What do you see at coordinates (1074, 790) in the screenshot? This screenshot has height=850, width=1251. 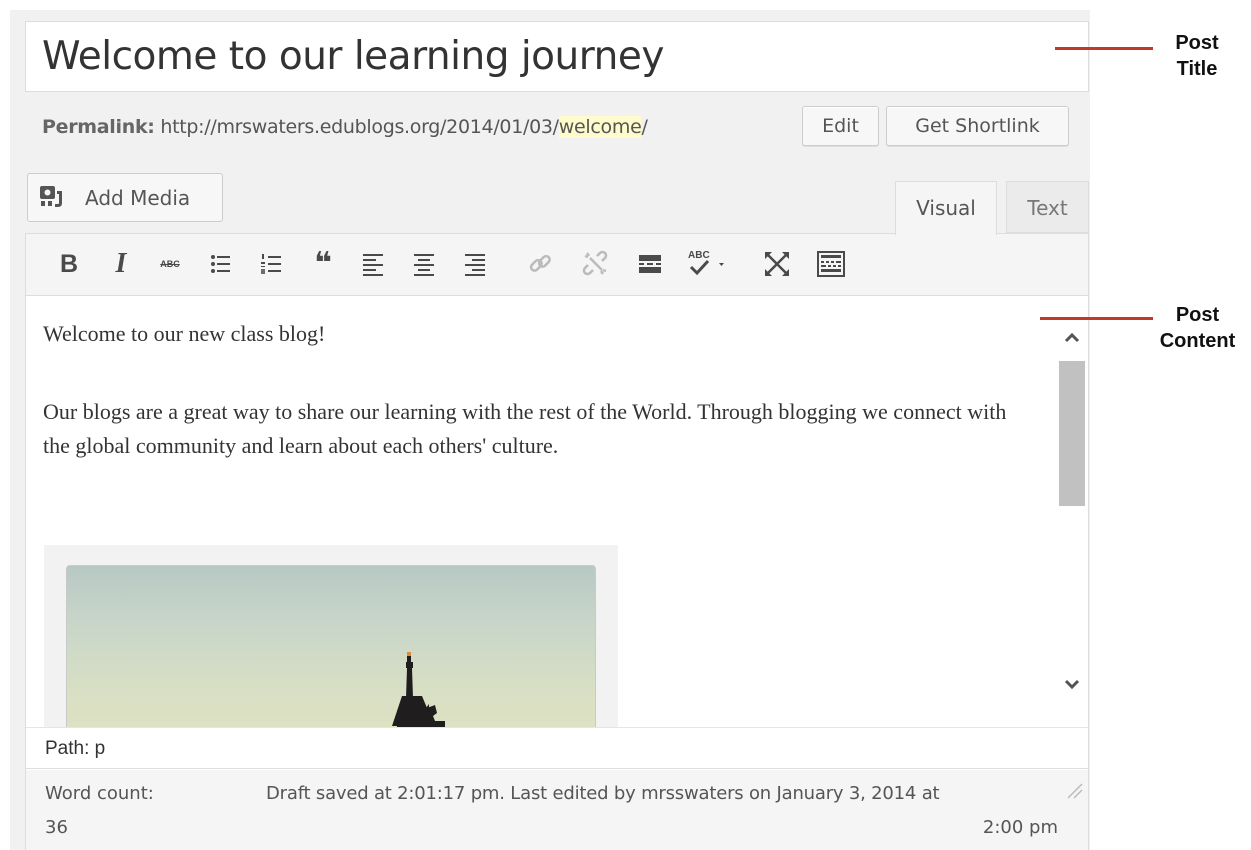 I see `resize-grip-icon` at bounding box center [1074, 790].